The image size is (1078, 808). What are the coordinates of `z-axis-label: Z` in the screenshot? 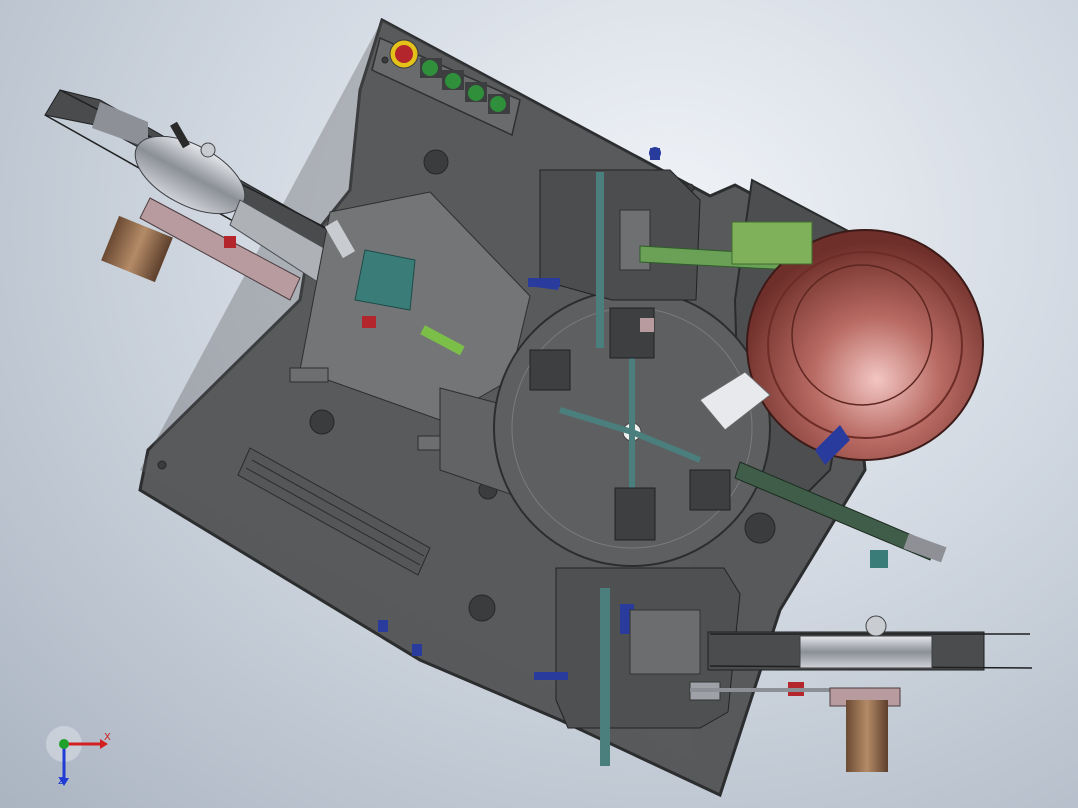 It's located at (61, 781).